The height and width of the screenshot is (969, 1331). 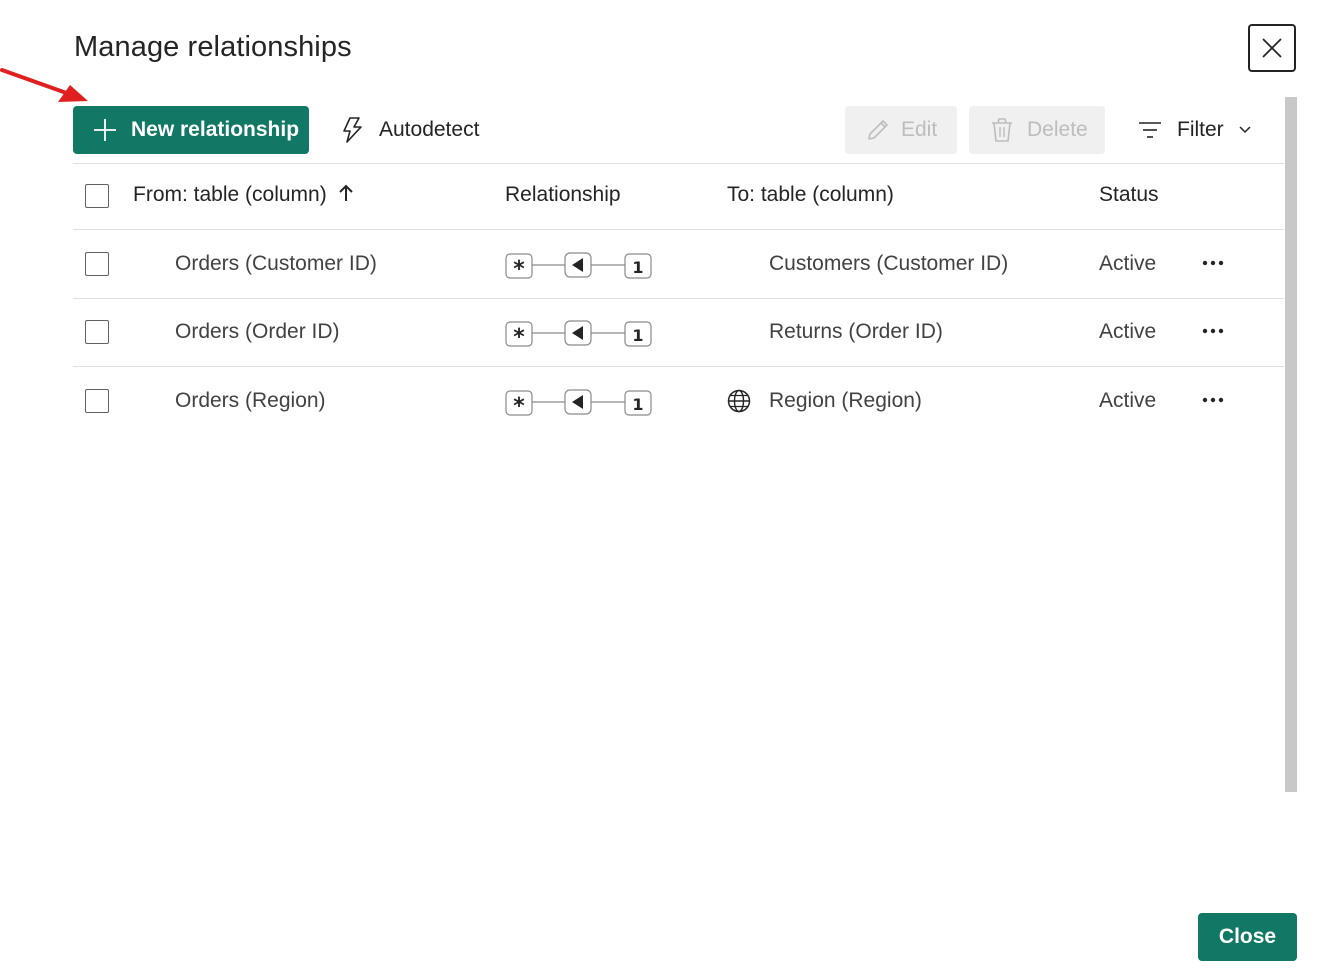 What do you see at coordinates (889, 263) in the screenshot?
I see `to-cell: Customers (Customer ID)` at bounding box center [889, 263].